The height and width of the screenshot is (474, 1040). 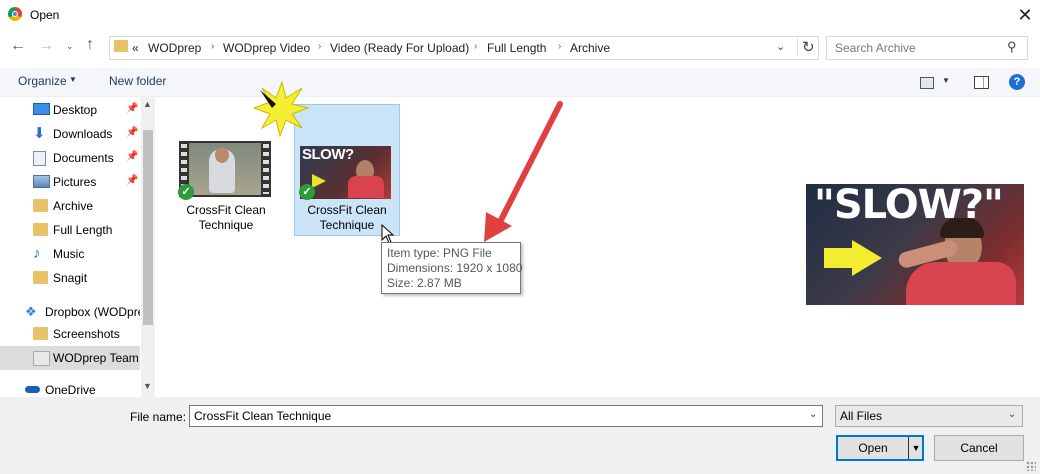 I want to click on help-icon: ?, so click(x=1017, y=82).